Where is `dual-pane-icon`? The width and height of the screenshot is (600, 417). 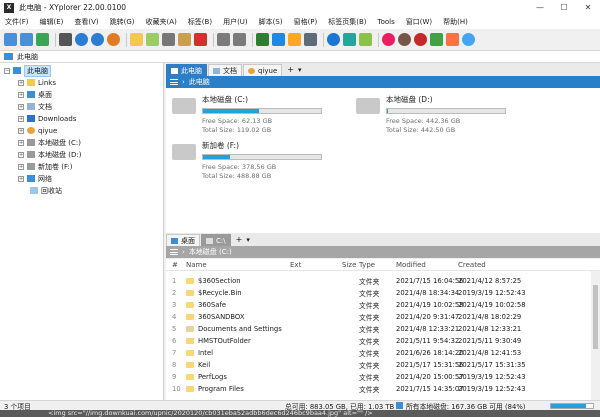 dual-pane-icon is located at coordinates (404, 39).